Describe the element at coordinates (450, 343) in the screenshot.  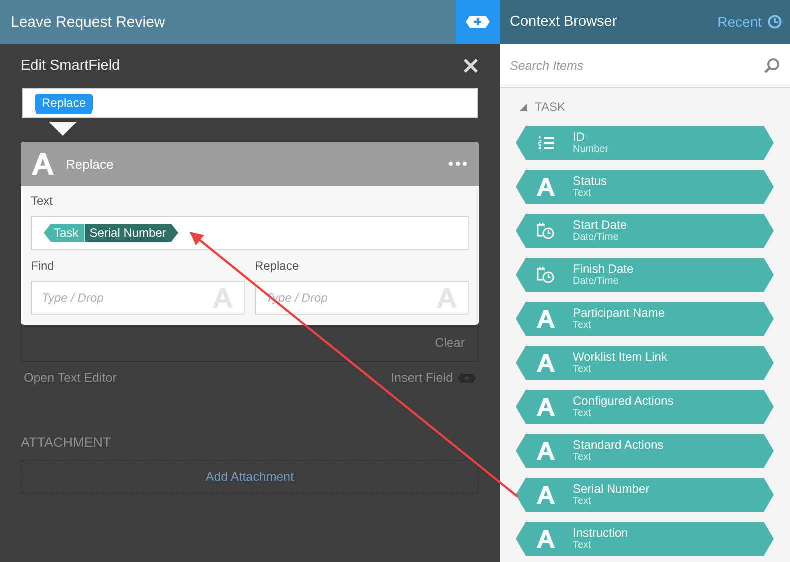
I see `clear-button: Clear` at that location.